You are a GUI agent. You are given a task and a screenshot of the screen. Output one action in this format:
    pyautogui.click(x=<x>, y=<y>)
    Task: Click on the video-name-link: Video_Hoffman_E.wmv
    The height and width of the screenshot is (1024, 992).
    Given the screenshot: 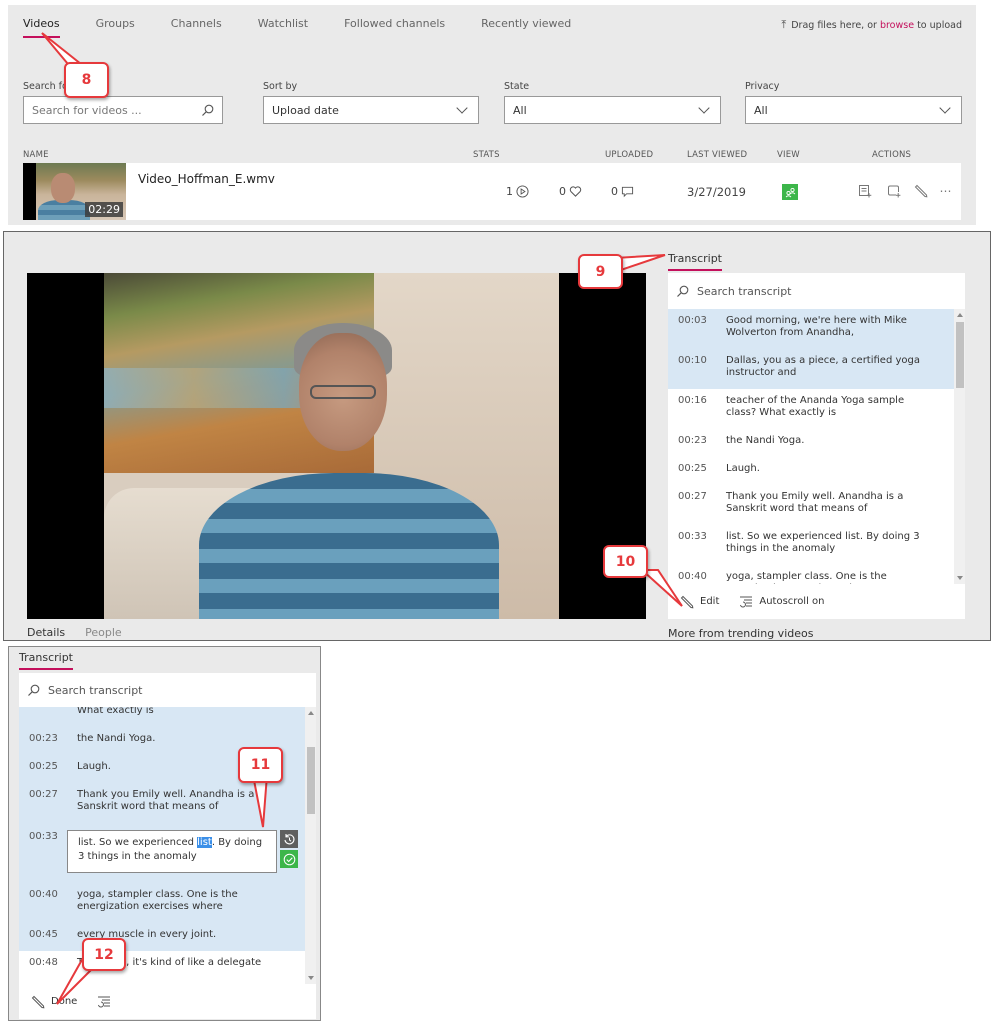 What is the action you would take?
    pyautogui.click(x=206, y=179)
    